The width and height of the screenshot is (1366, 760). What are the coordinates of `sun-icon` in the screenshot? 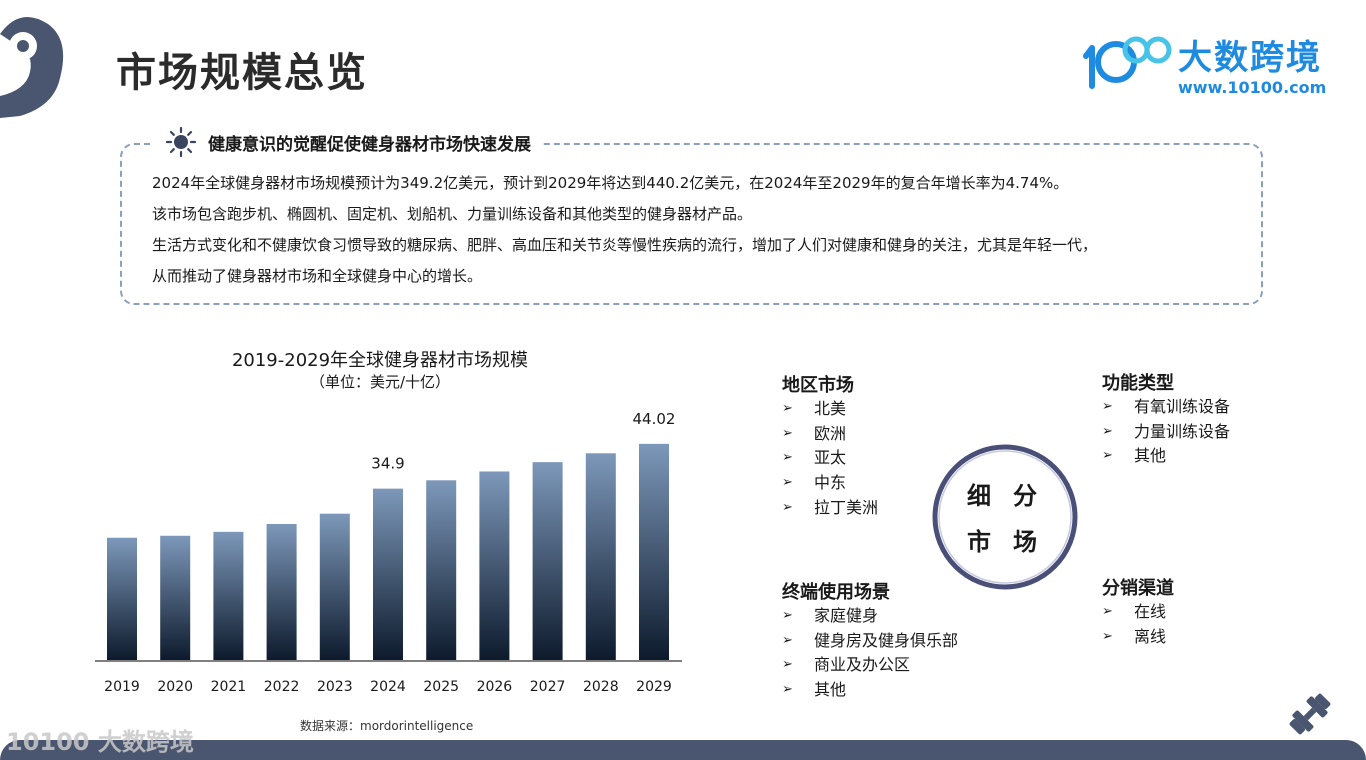 It's located at (181, 142).